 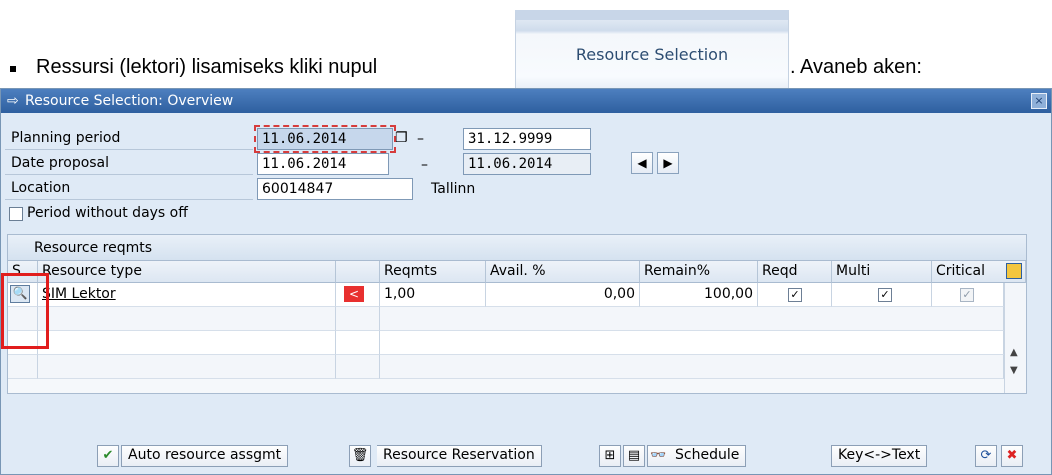 What do you see at coordinates (335, 189) in the screenshot?
I see `location-code-input: 60014847` at bounding box center [335, 189].